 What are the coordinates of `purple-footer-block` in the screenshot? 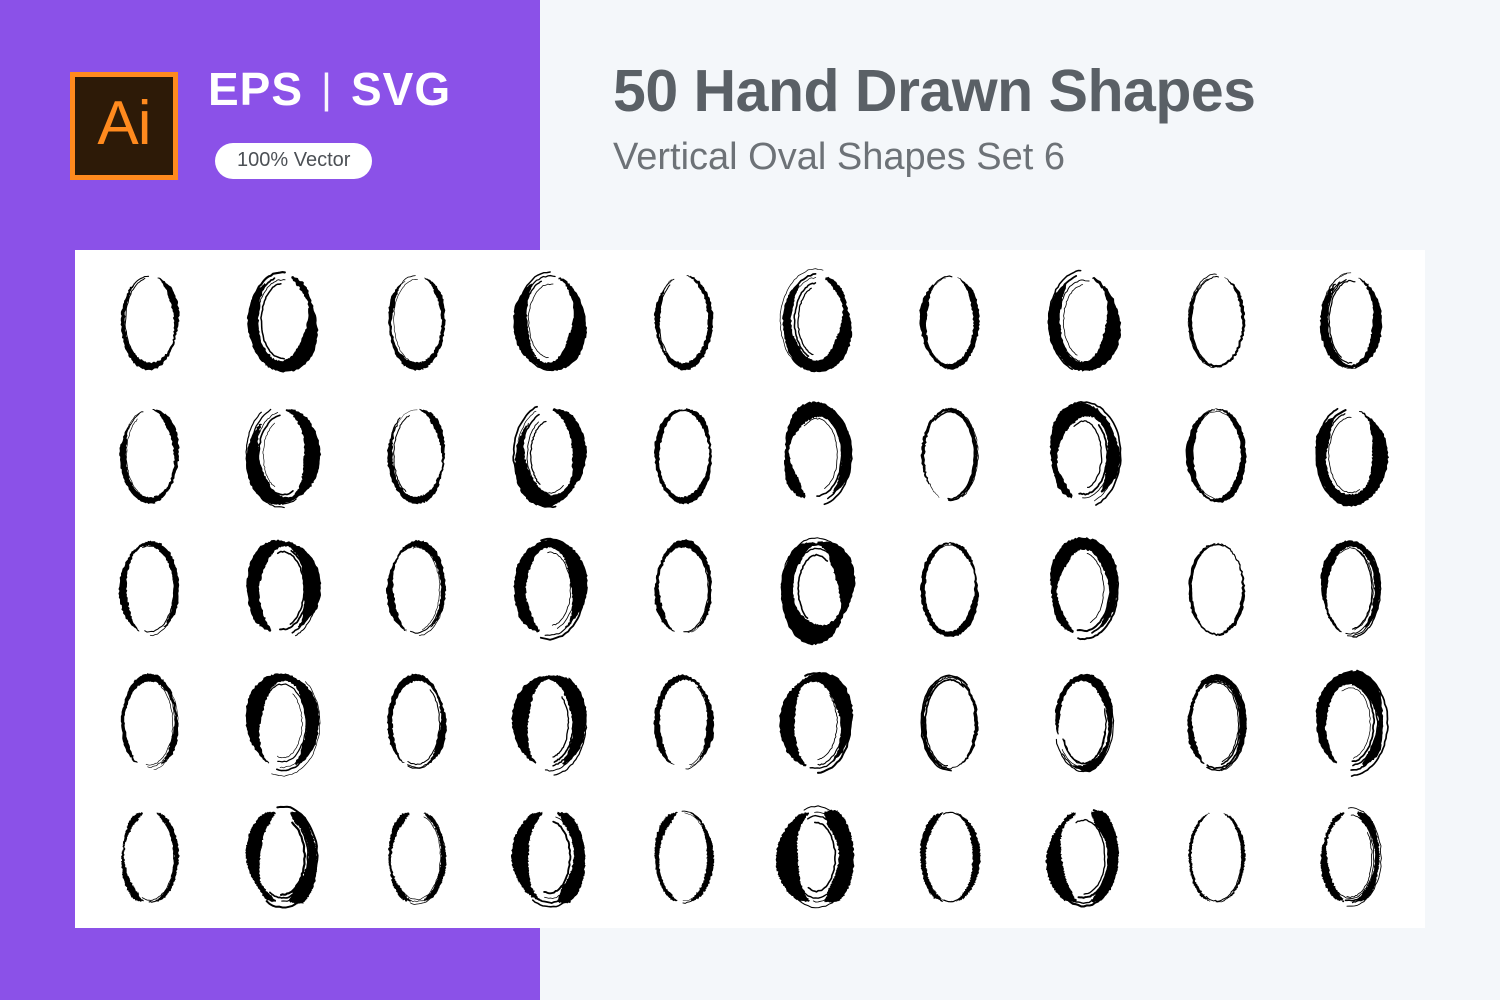 It's located at (270, 964).